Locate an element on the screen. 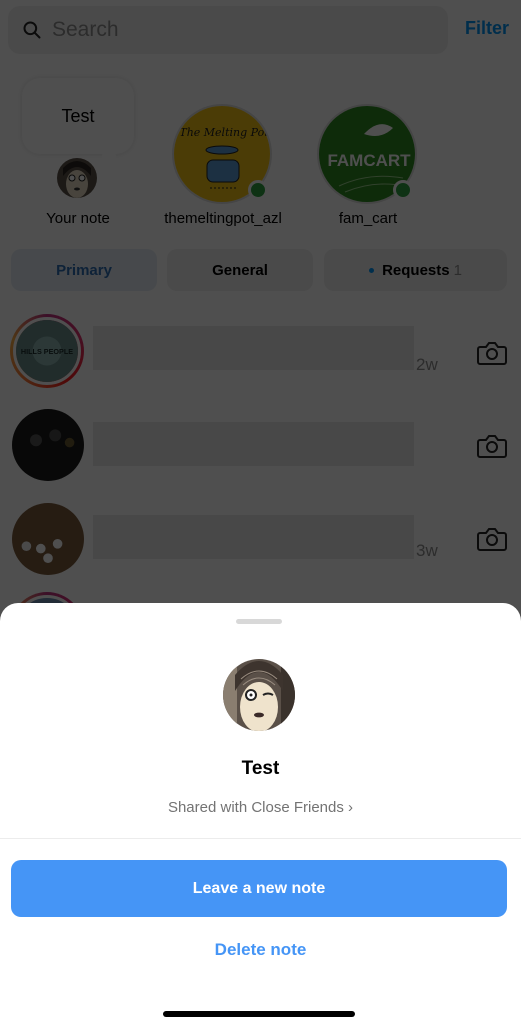 The height and width of the screenshot is (1024, 521). note-text: Test is located at coordinates (260, 768).